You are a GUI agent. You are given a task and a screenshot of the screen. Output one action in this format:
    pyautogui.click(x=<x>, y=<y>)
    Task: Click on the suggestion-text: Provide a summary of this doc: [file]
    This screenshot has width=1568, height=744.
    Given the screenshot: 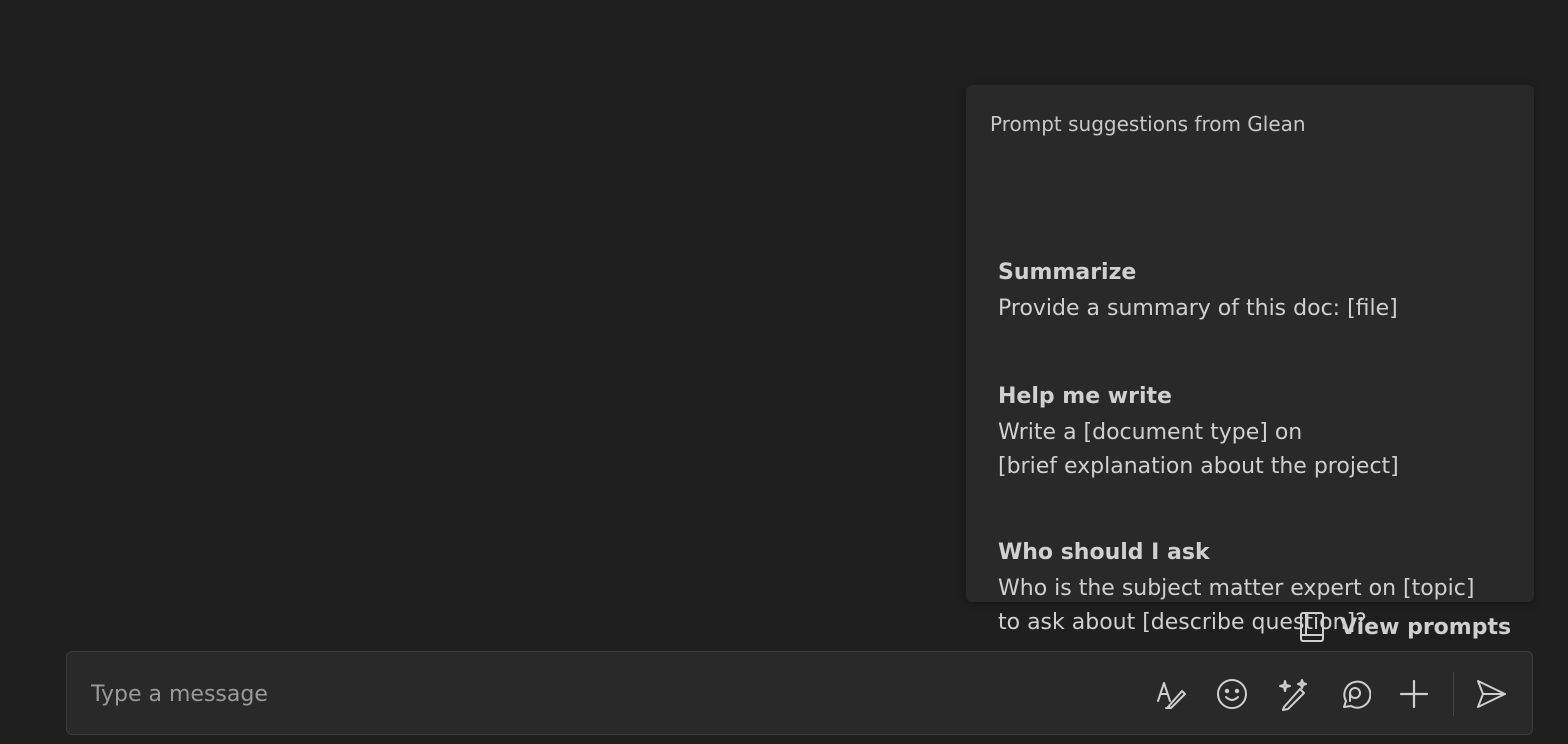 What is the action you would take?
    pyautogui.click(x=1254, y=309)
    